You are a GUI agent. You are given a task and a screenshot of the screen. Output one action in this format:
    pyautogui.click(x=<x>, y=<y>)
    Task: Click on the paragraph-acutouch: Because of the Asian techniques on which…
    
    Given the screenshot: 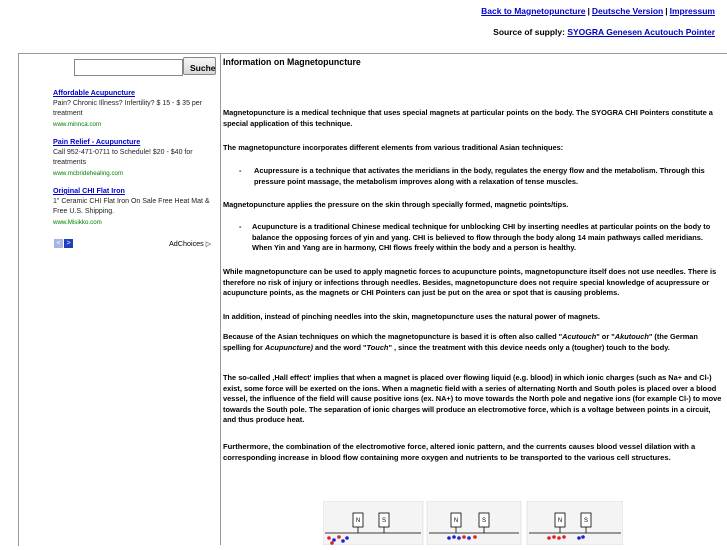 What is the action you would take?
    pyautogui.click(x=473, y=342)
    